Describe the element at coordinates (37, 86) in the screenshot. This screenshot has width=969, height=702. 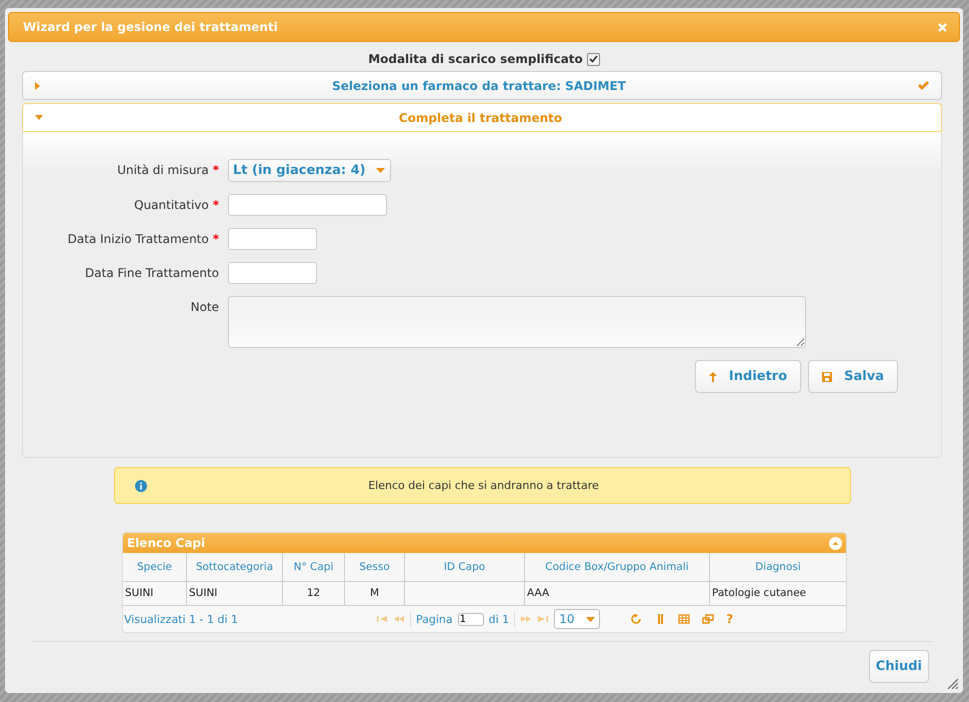
I see `caret-right-icon` at that location.